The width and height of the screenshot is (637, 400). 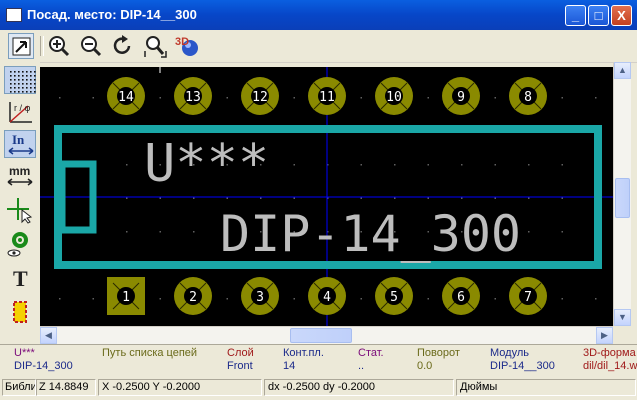 What do you see at coordinates (59, 46) in the screenshot?
I see `zoom-in-button` at bounding box center [59, 46].